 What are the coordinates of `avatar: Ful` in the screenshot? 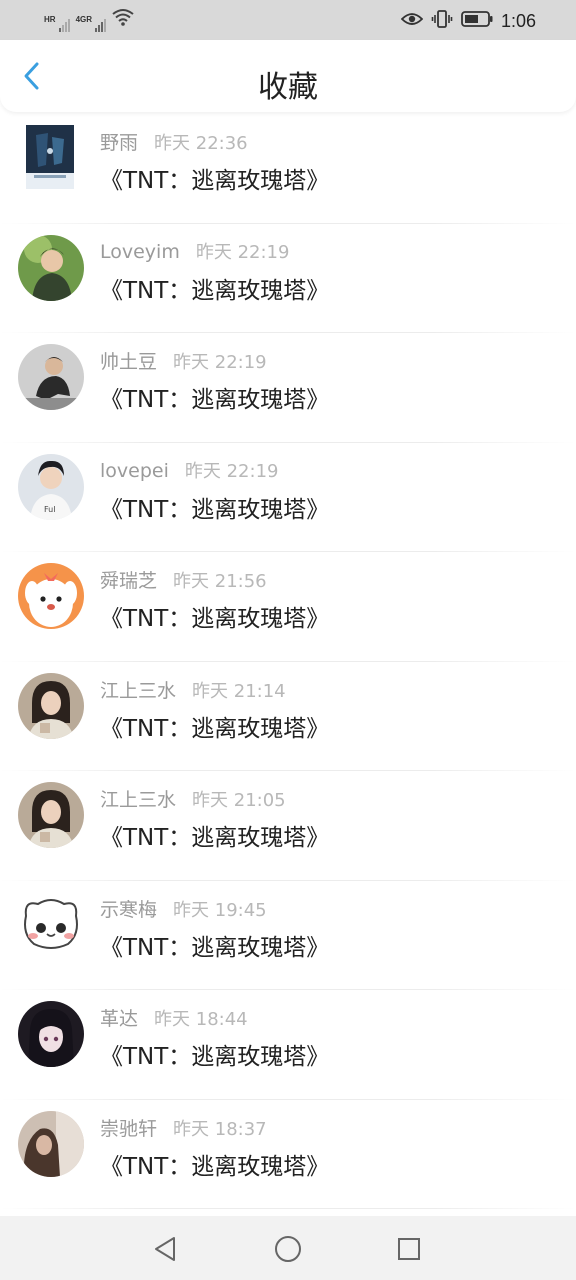 It's located at (51, 486).